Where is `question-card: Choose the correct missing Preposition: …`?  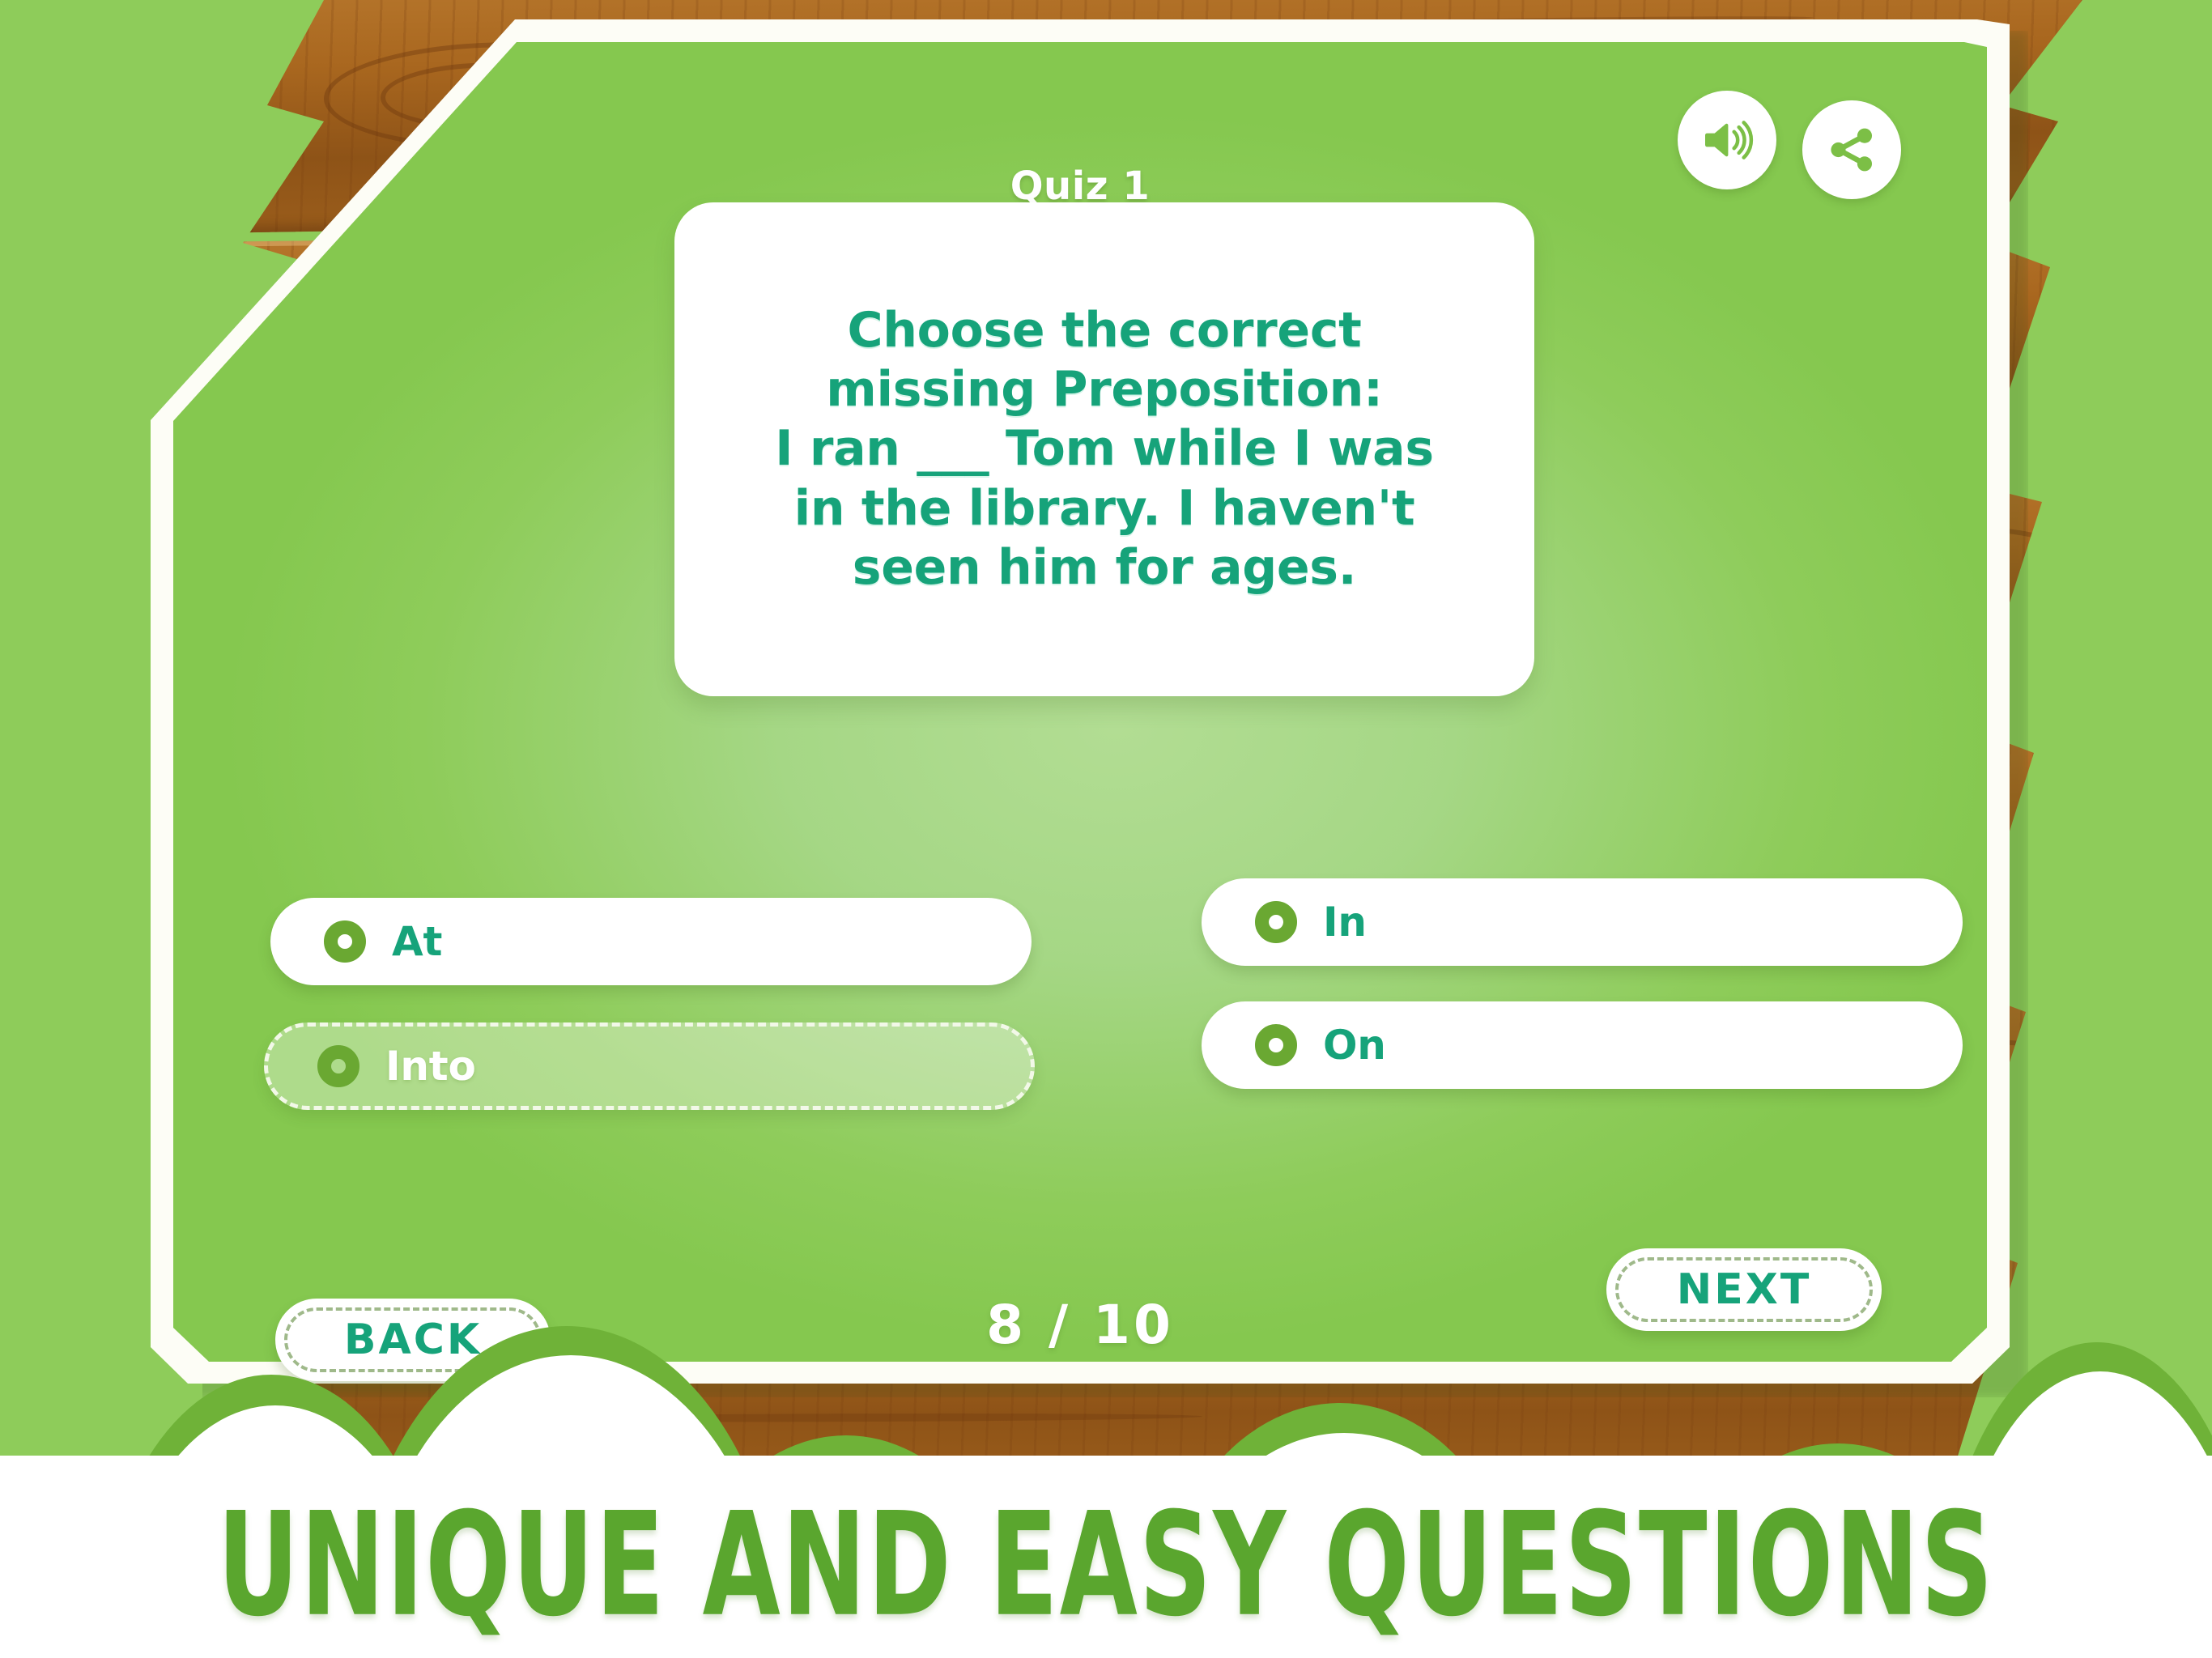
question-card: Choose the correct missing Preposition: … is located at coordinates (1104, 449).